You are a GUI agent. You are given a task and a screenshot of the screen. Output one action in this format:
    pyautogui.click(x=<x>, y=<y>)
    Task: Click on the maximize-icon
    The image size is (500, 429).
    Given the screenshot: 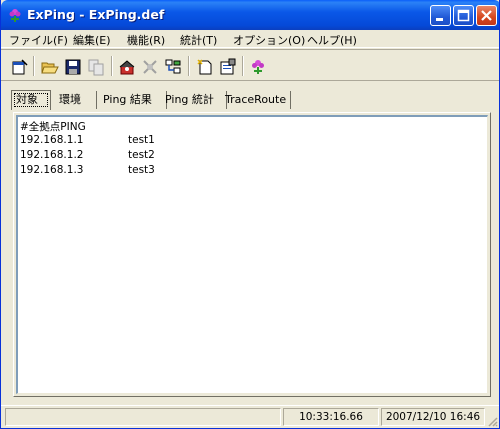 What is the action you would take?
    pyautogui.click(x=463, y=15)
    